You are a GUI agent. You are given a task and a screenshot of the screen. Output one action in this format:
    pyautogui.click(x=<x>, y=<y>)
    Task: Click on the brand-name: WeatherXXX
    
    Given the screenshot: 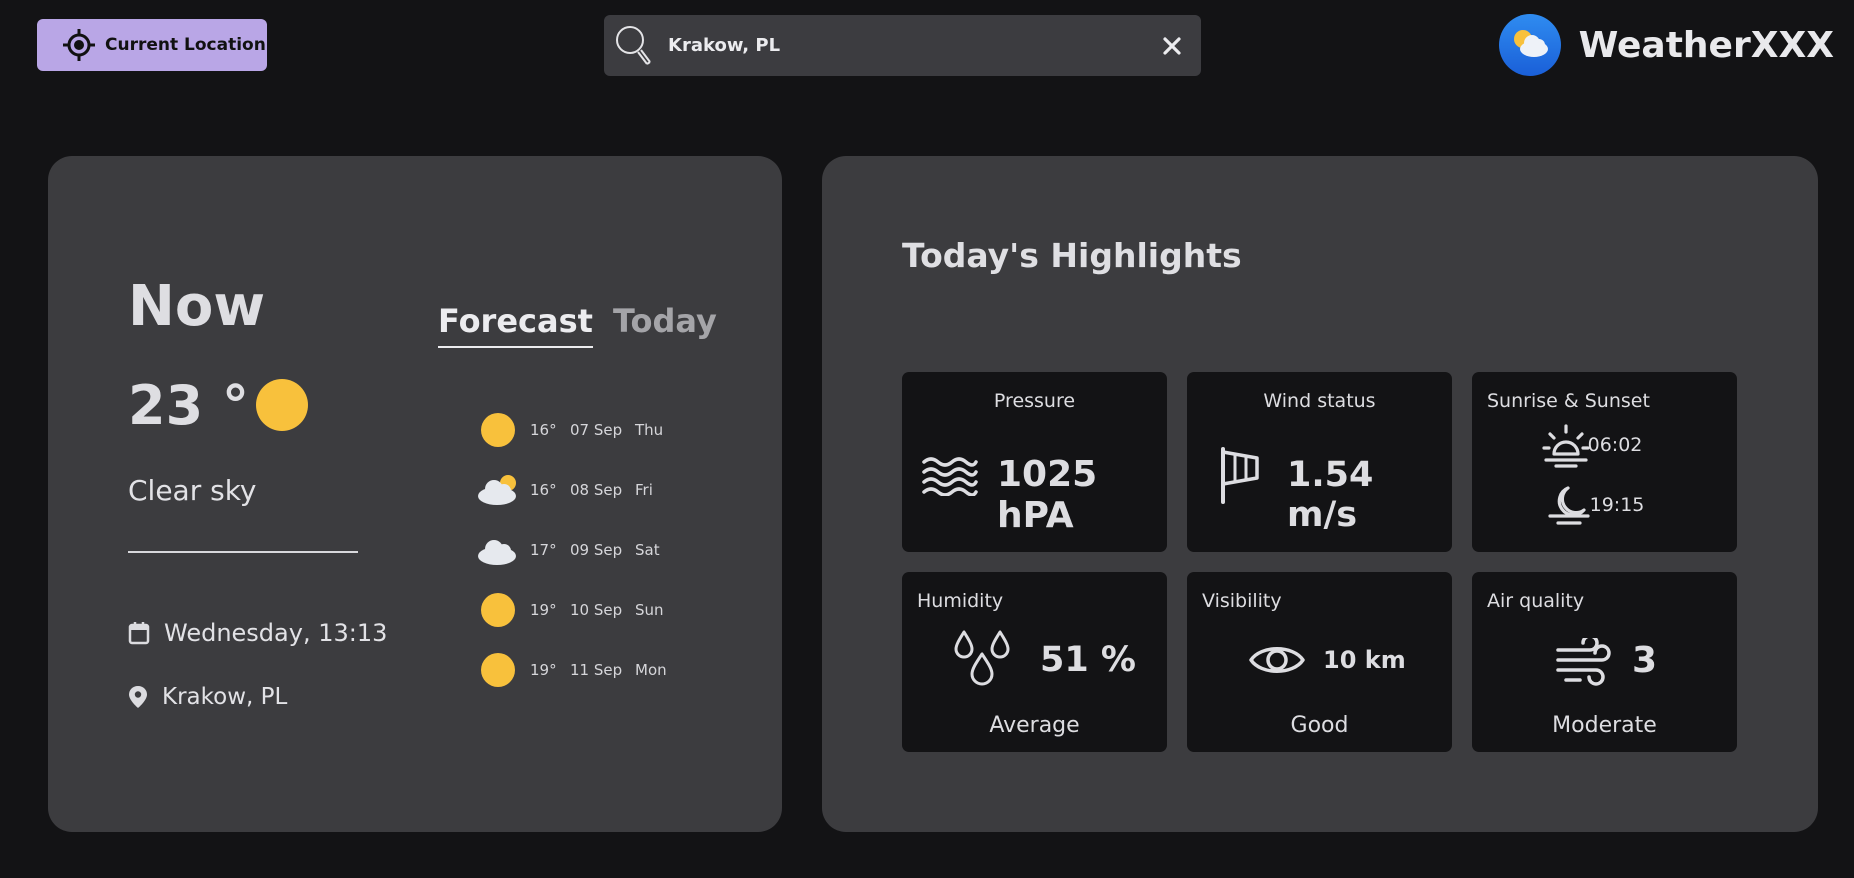 What is the action you would take?
    pyautogui.click(x=1706, y=45)
    